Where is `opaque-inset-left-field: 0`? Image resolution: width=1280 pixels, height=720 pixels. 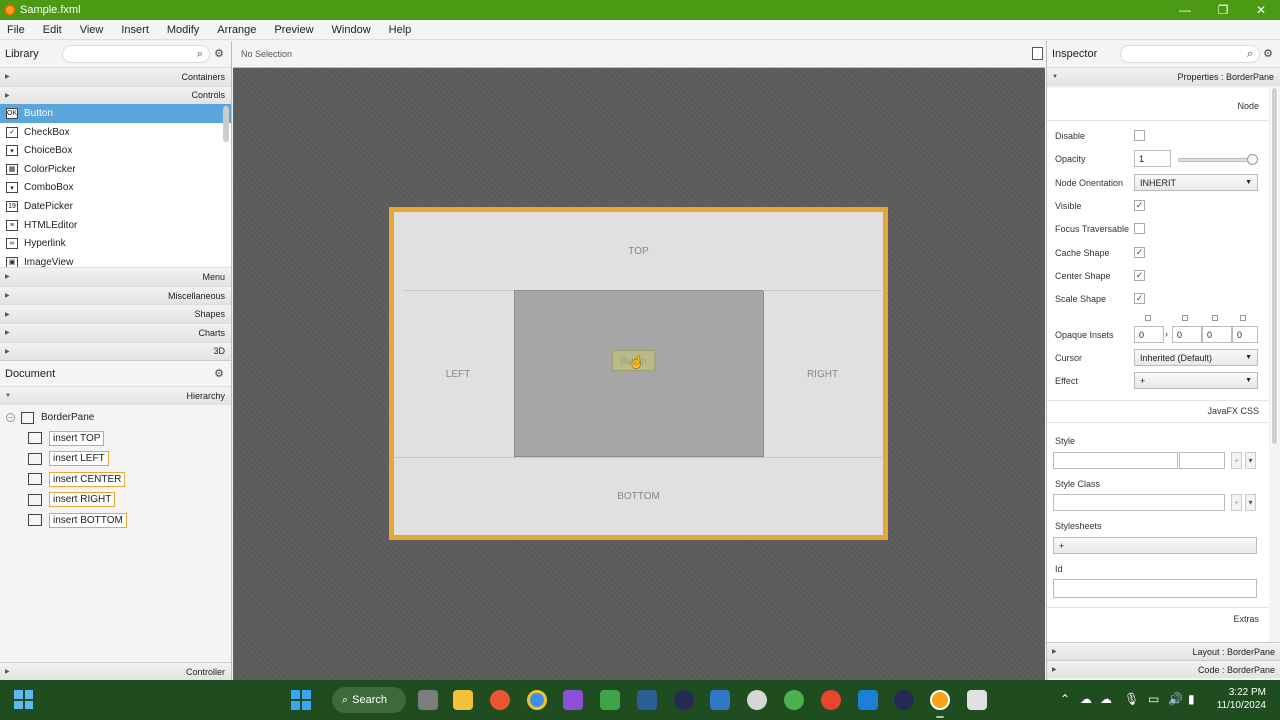 opaque-inset-left-field: 0 is located at coordinates (1245, 334).